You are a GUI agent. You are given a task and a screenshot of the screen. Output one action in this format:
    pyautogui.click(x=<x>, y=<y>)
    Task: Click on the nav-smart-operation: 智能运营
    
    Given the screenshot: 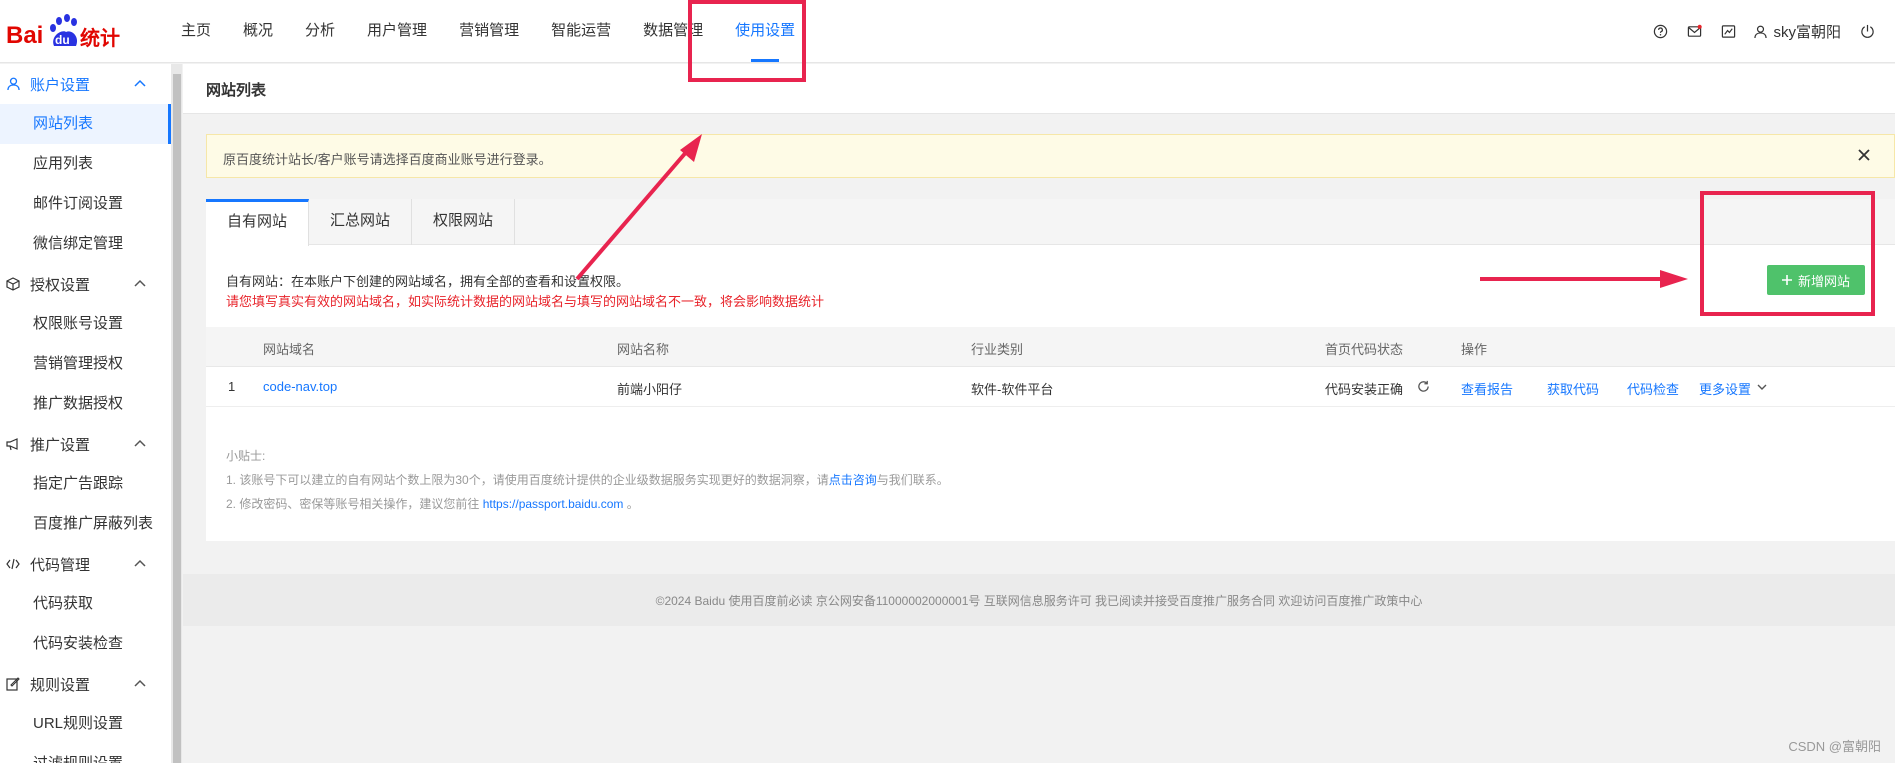 What is the action you would take?
    pyautogui.click(x=581, y=31)
    